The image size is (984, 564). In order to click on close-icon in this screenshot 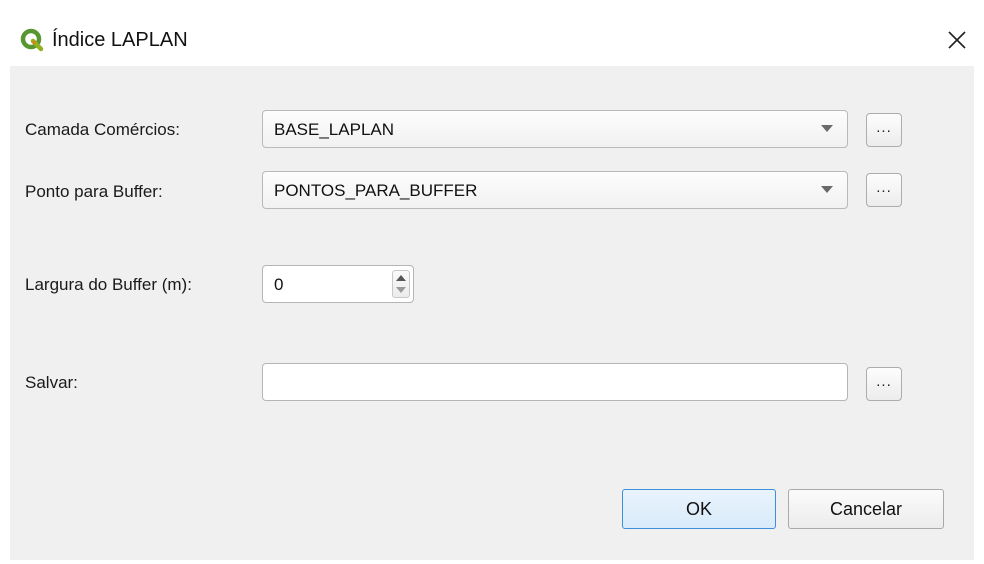, I will do `click(958, 40)`.